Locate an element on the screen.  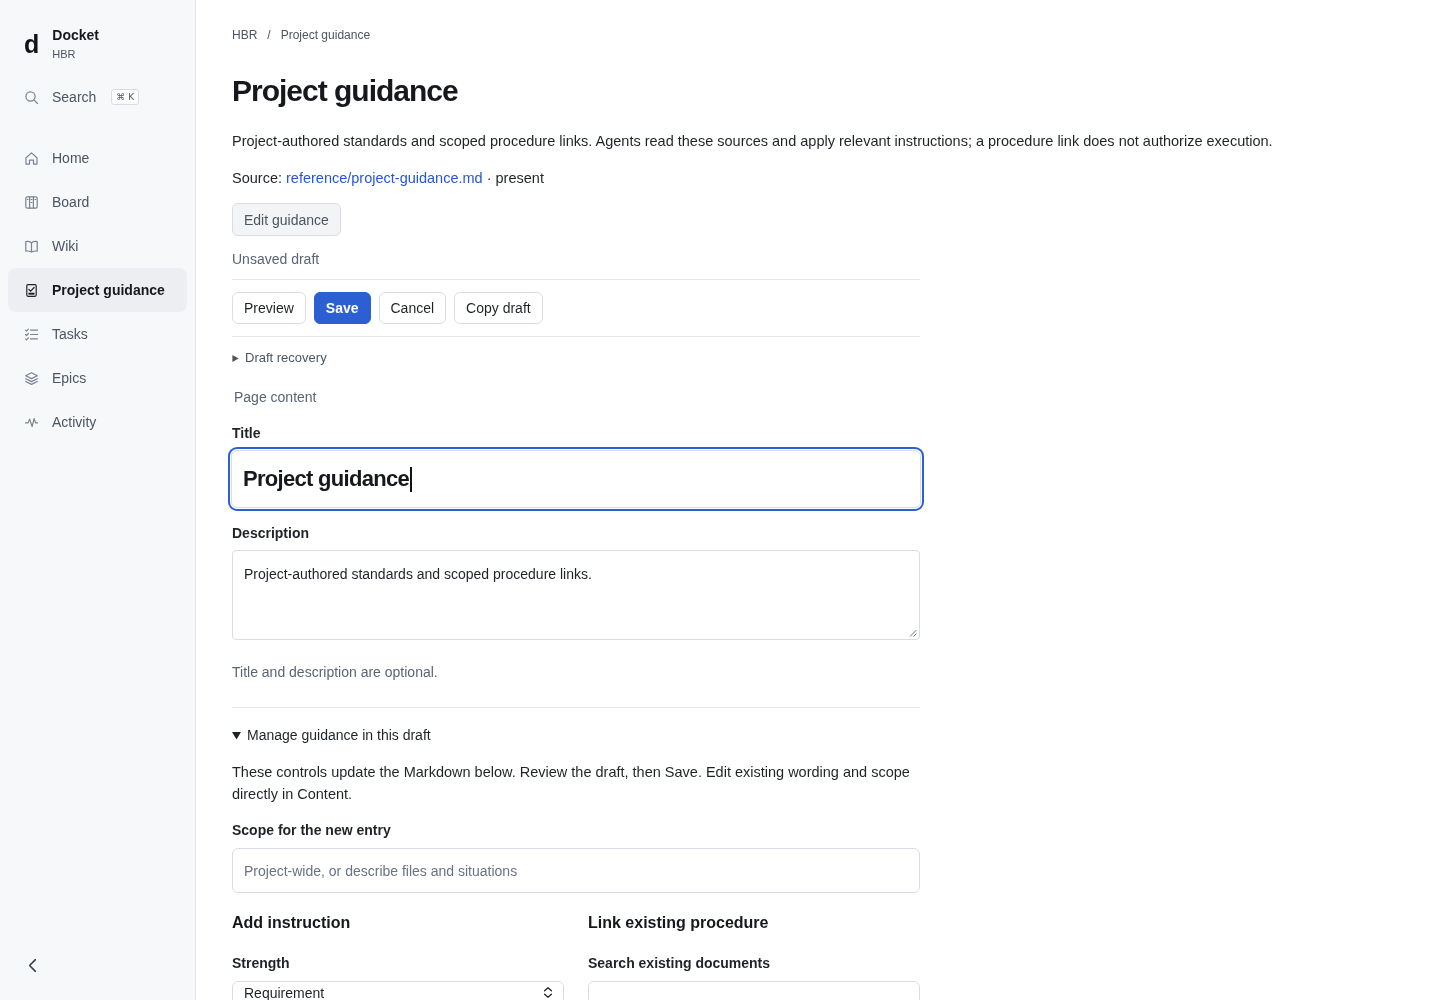
section-heading: Link existing procedure is located at coordinates (679, 923).